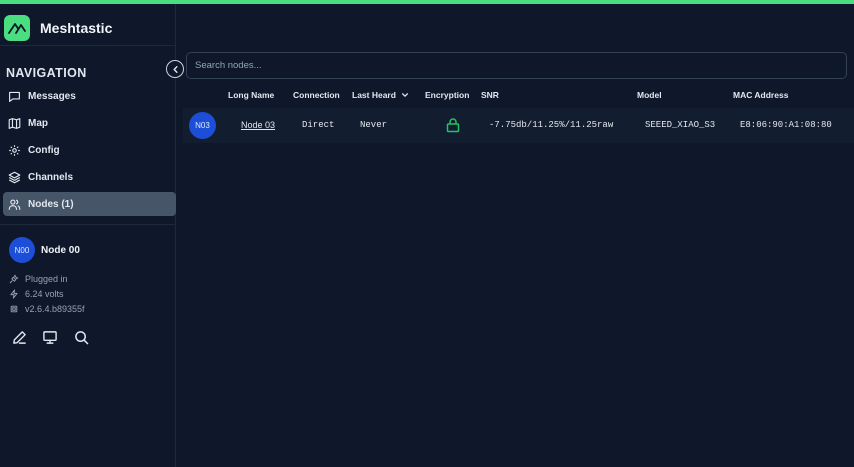  I want to click on last-heard-cell: Never, so click(374, 125).